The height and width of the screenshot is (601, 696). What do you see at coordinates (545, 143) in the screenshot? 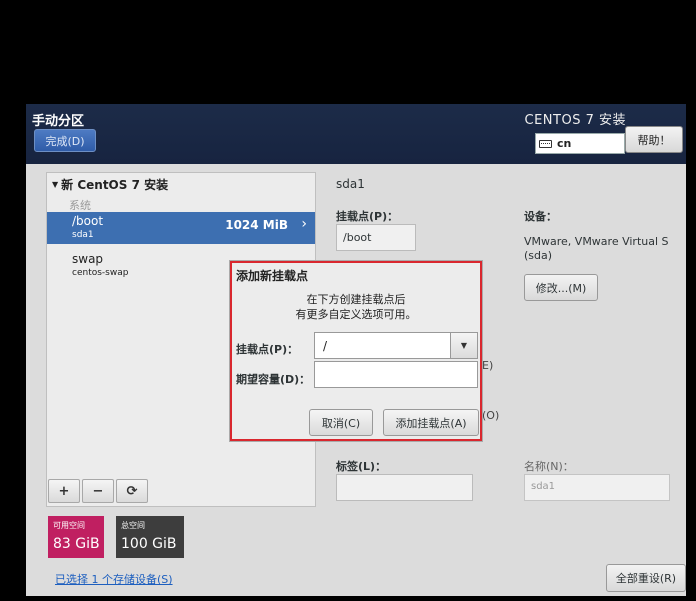
I see `keyboard-icon` at bounding box center [545, 143].